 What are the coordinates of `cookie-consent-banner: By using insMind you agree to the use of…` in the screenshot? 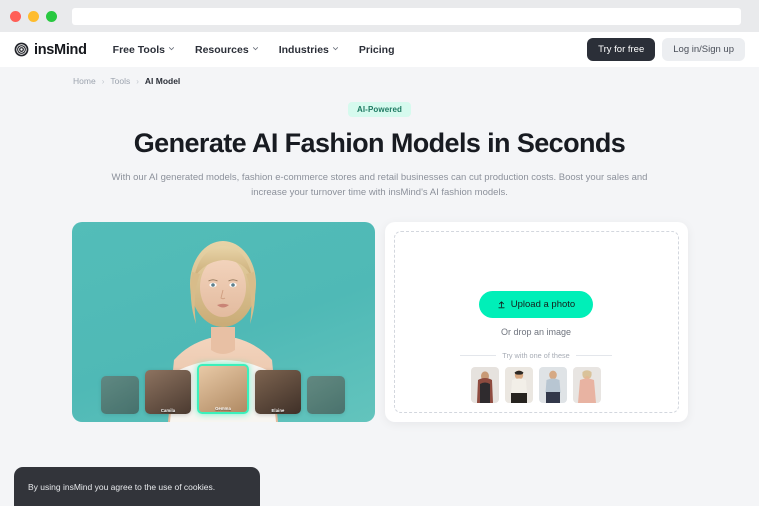 It's located at (137, 486).